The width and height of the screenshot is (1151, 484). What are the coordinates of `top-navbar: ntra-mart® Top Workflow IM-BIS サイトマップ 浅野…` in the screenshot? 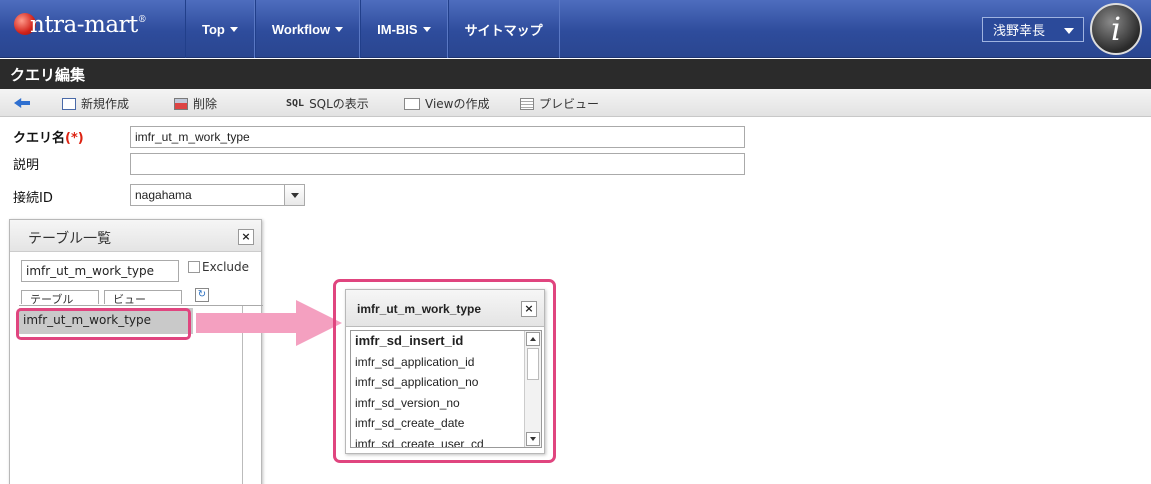 It's located at (575, 29).